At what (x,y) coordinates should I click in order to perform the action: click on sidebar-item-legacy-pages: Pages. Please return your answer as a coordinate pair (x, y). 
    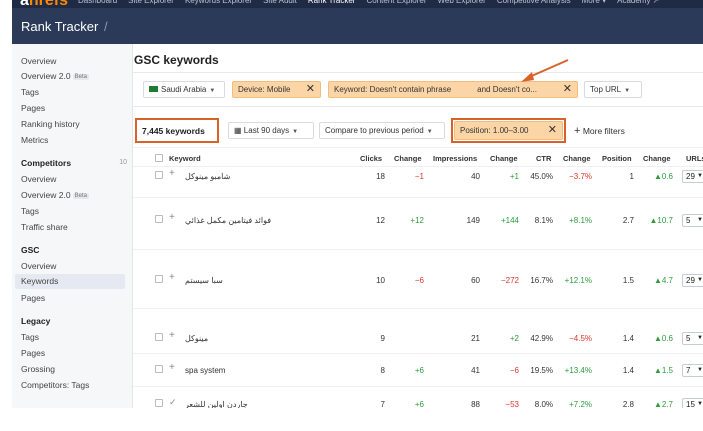
    Looking at the image, I should click on (33, 353).